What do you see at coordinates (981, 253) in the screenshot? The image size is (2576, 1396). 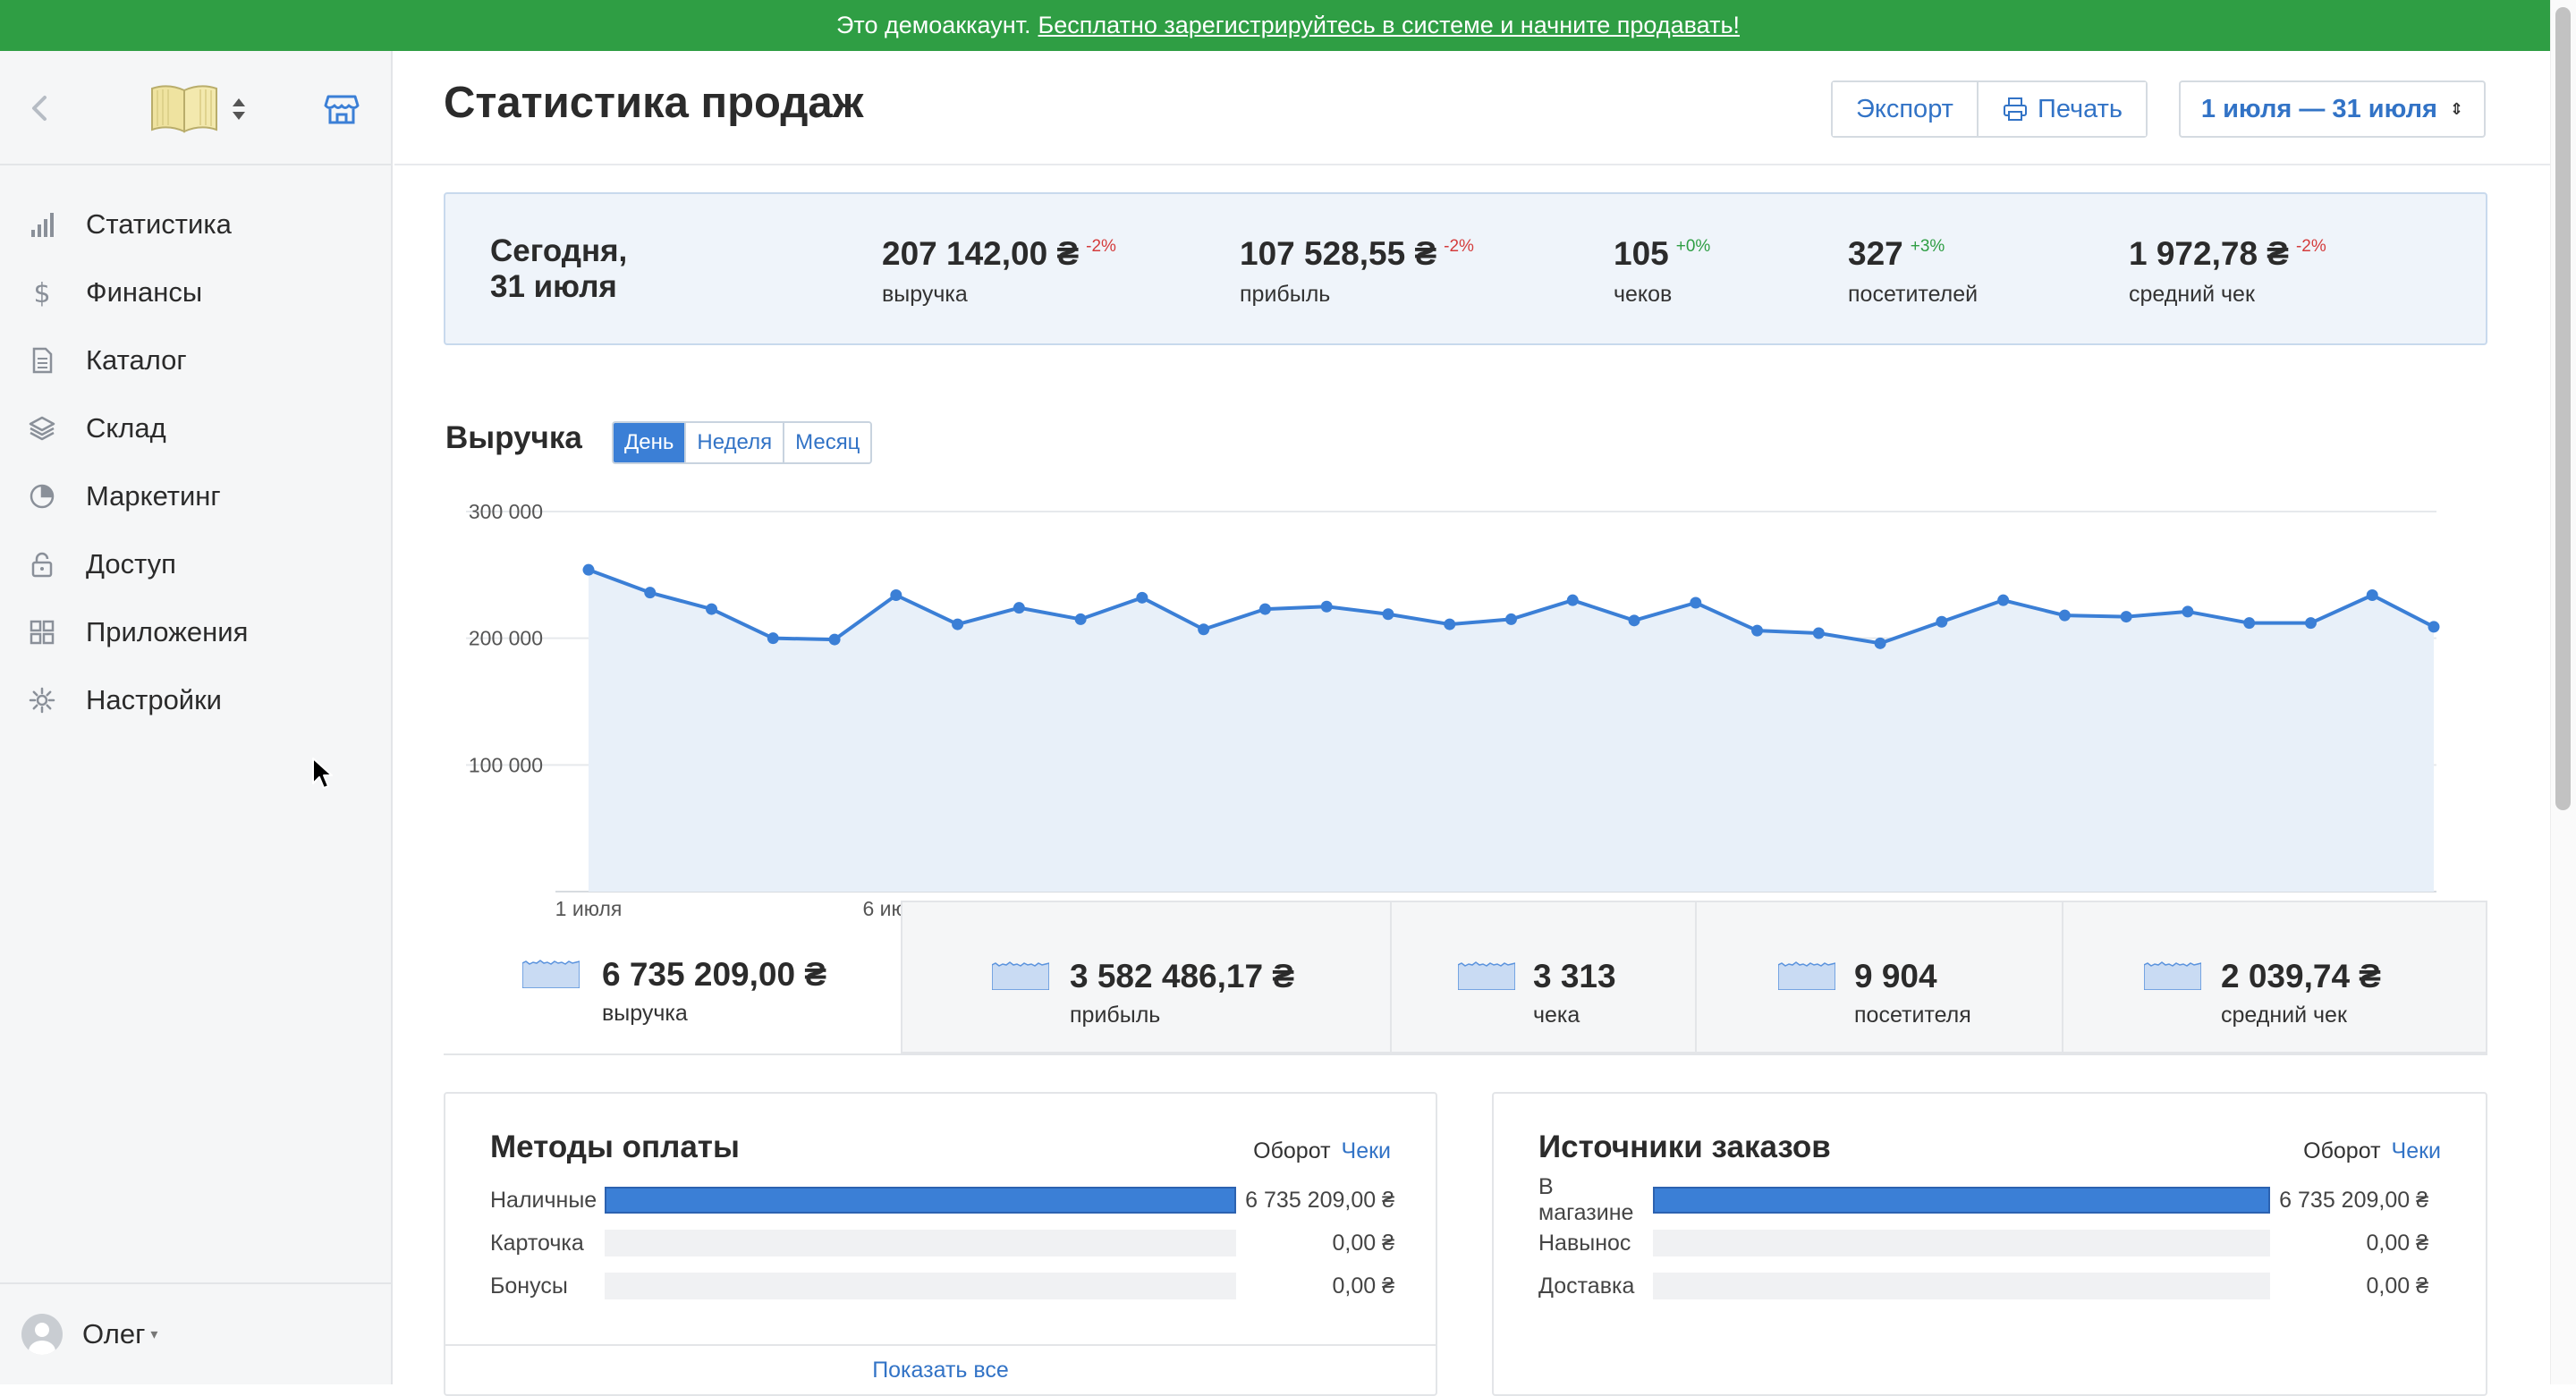 I see `metric-value: 207 142,00 ₴` at bounding box center [981, 253].